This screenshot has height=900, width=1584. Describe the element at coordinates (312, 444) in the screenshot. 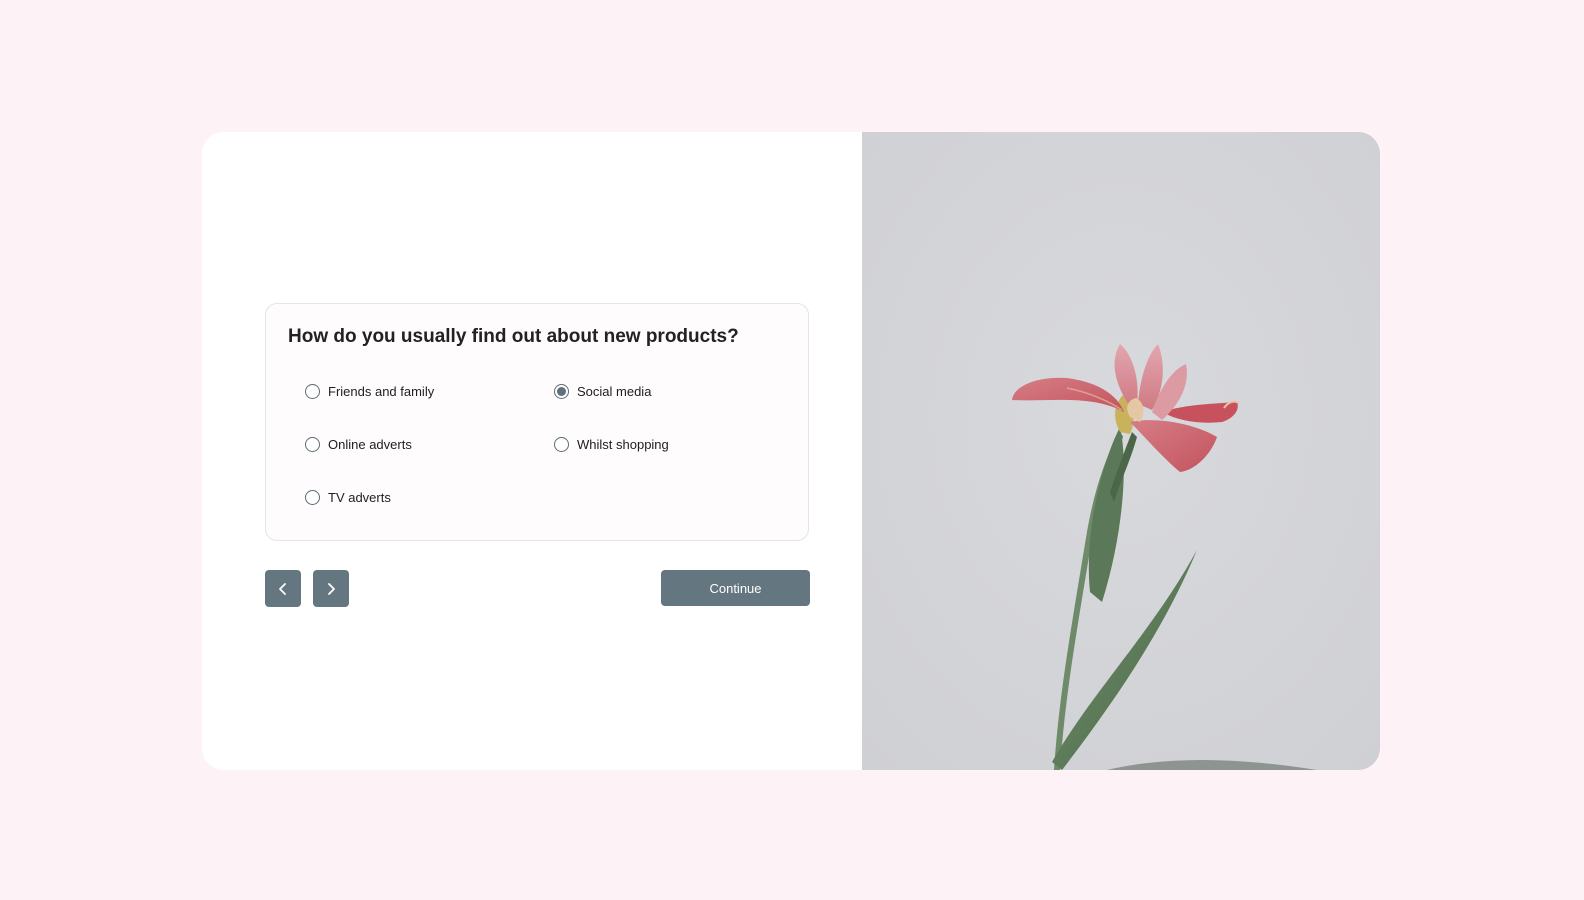

I see `radio-online-adverts` at that location.